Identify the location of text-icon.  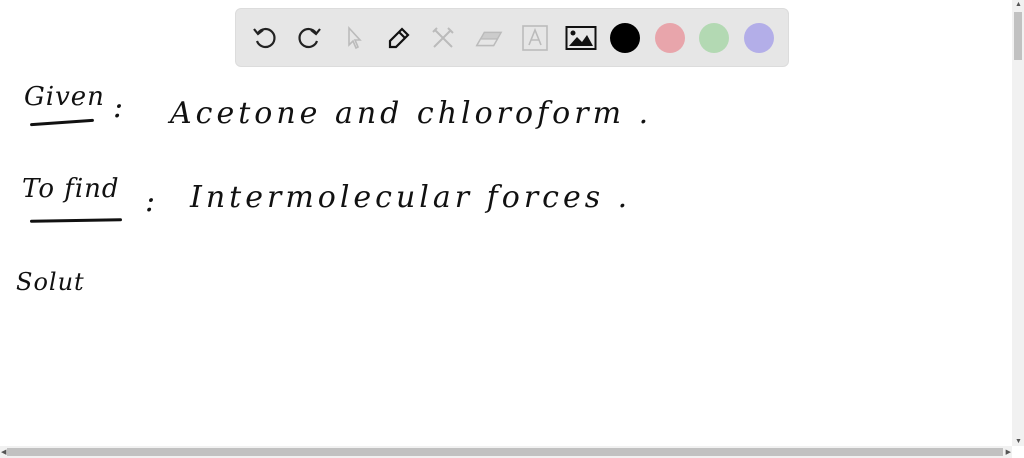
(535, 38).